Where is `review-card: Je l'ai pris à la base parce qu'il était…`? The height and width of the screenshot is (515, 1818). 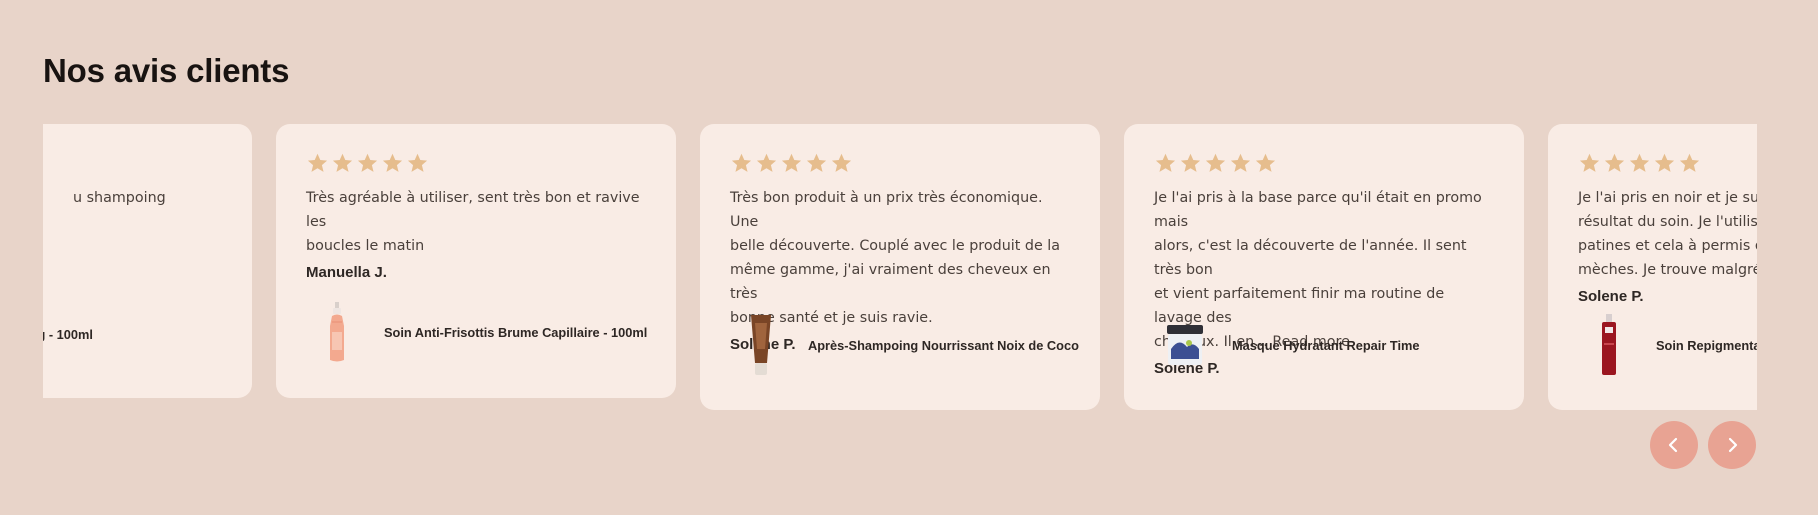 review-card: Je l'ai pris à la base parce qu'il était… is located at coordinates (1324, 267).